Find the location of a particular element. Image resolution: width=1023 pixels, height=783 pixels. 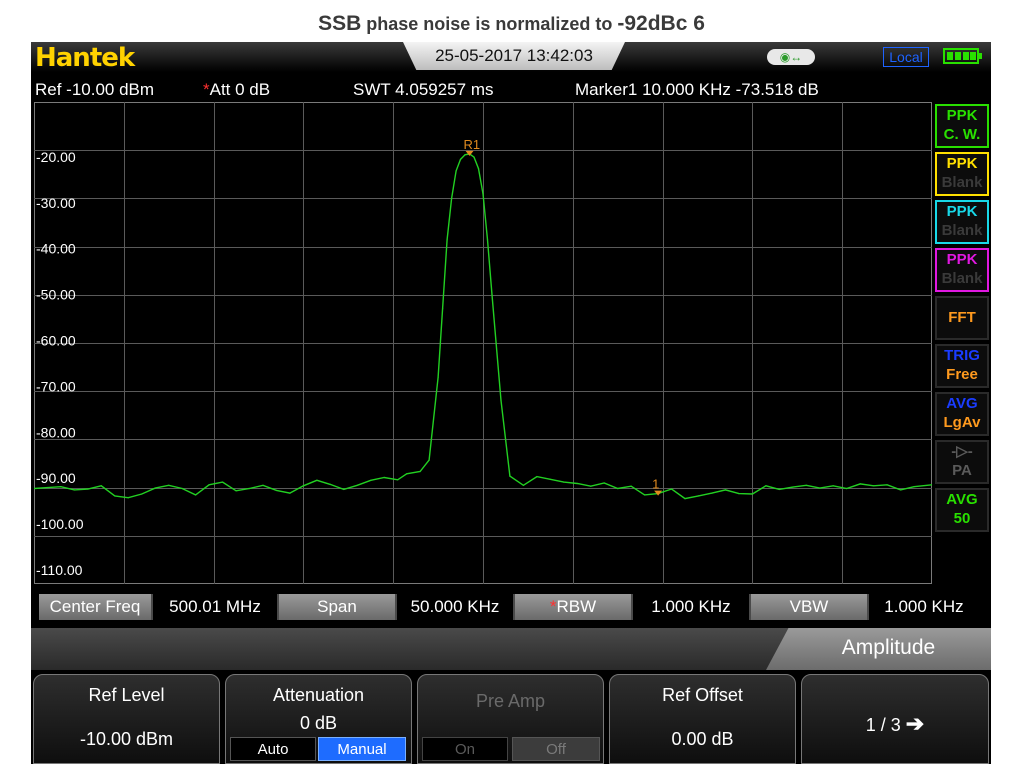

caption-part2: phase noise is normalized to is located at coordinates (489, 24).